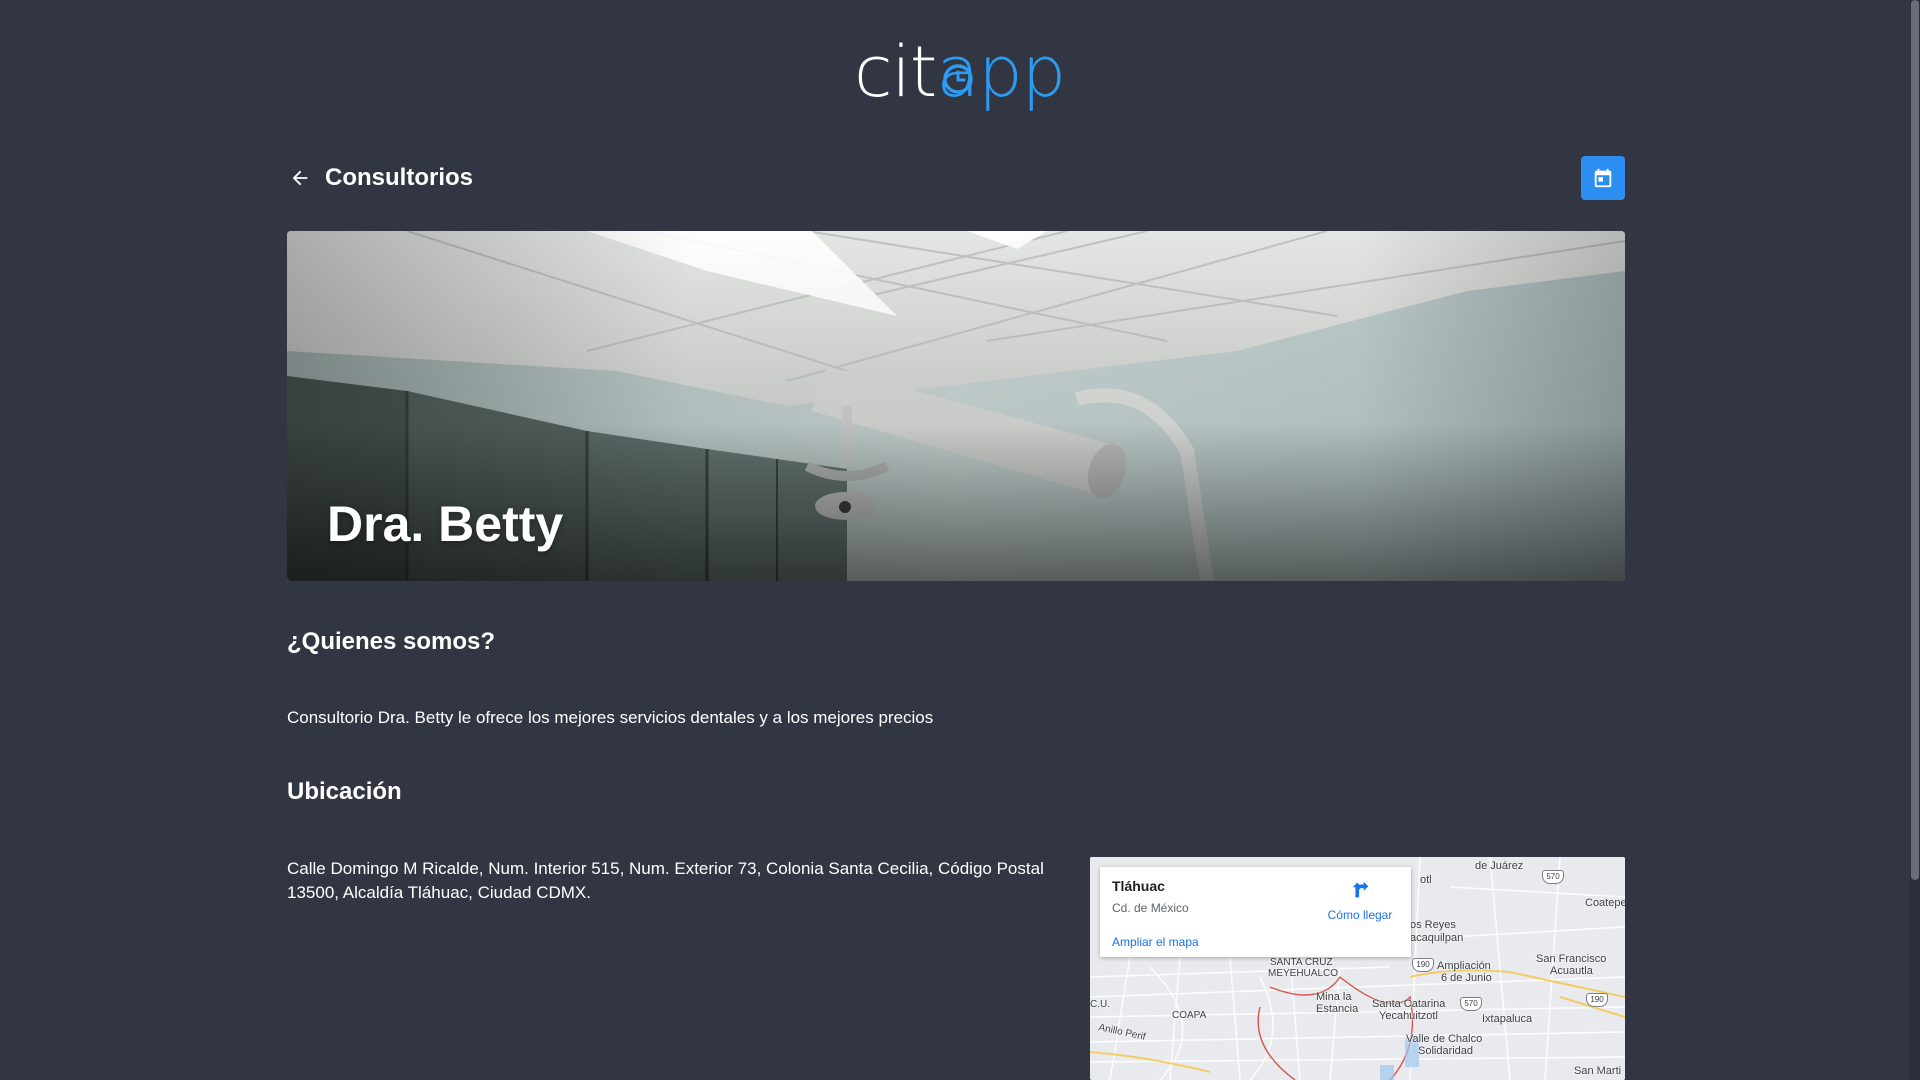 The height and width of the screenshot is (1080, 1920). What do you see at coordinates (1150, 908) in the screenshot?
I see `map-place-region: Cd. de México` at bounding box center [1150, 908].